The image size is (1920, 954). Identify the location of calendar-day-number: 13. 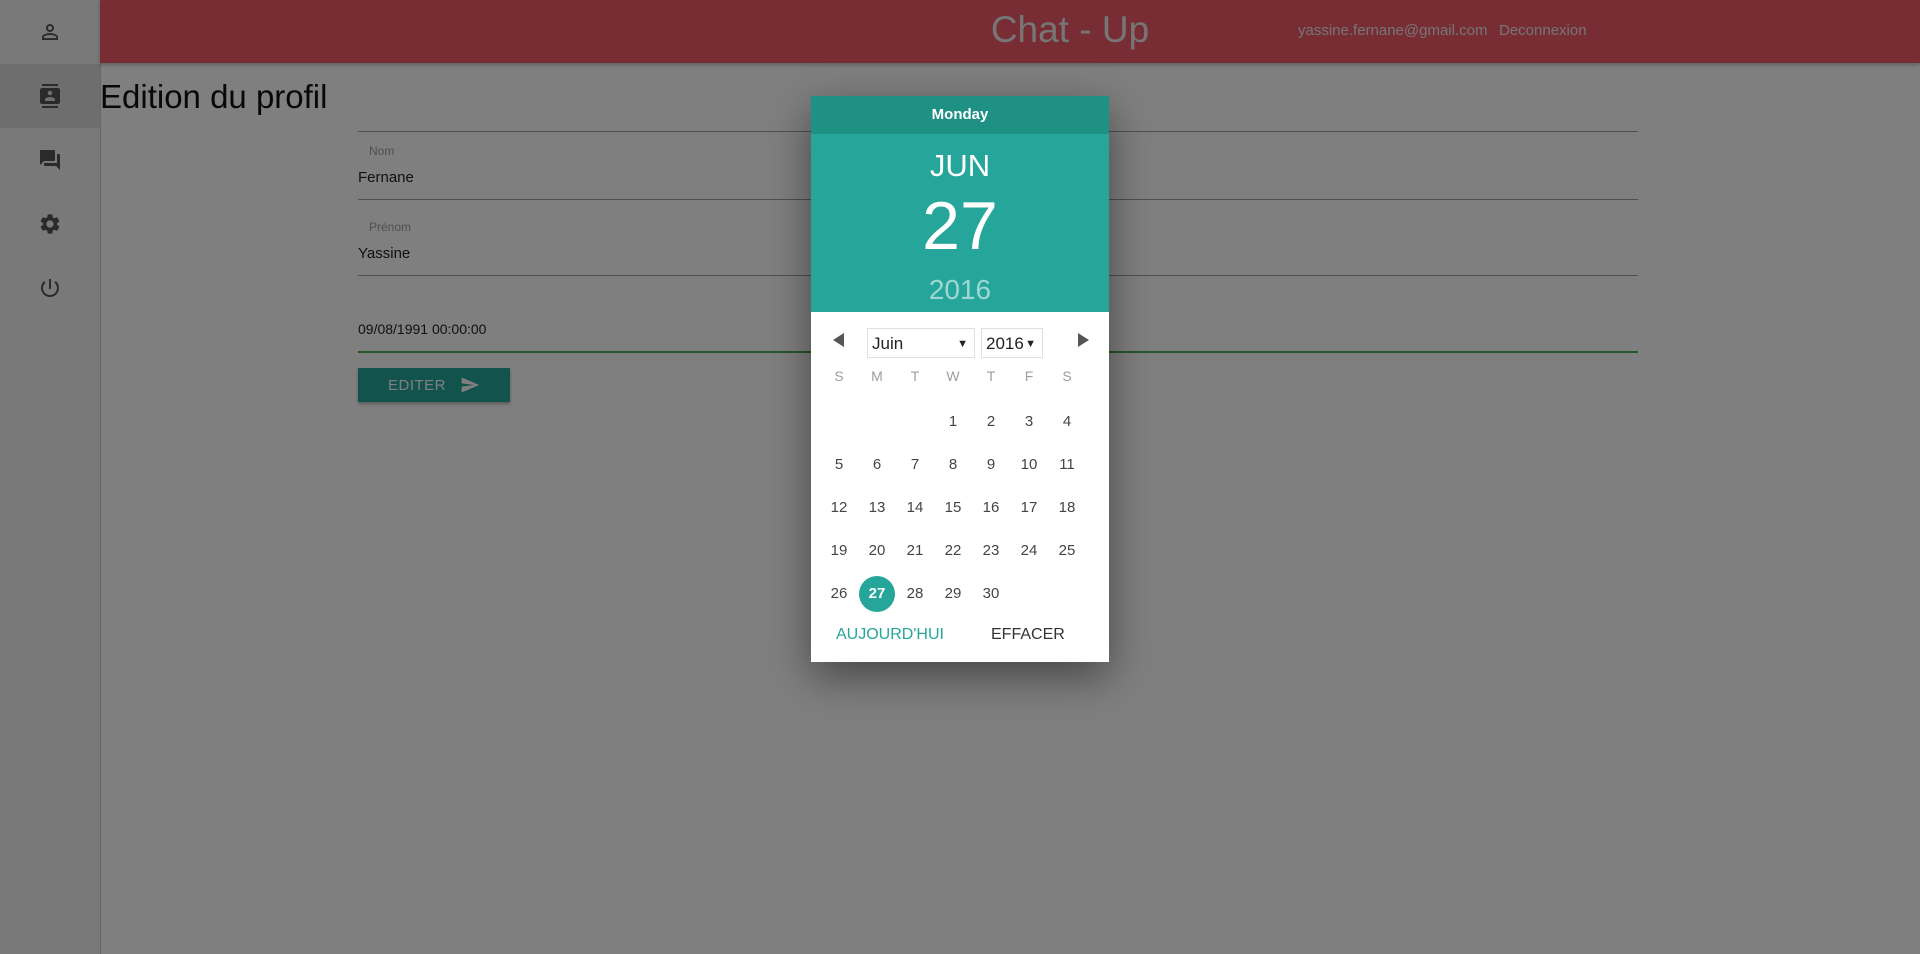
(877, 507).